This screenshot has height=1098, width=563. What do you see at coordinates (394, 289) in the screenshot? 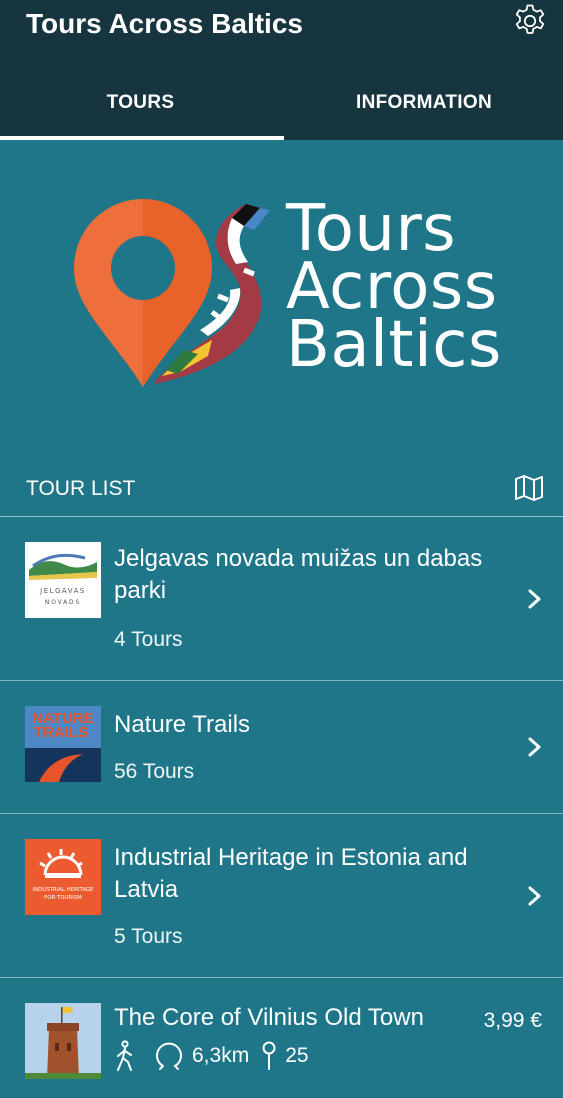
I see `brand-wordmark: Tours Across Baltics` at bounding box center [394, 289].